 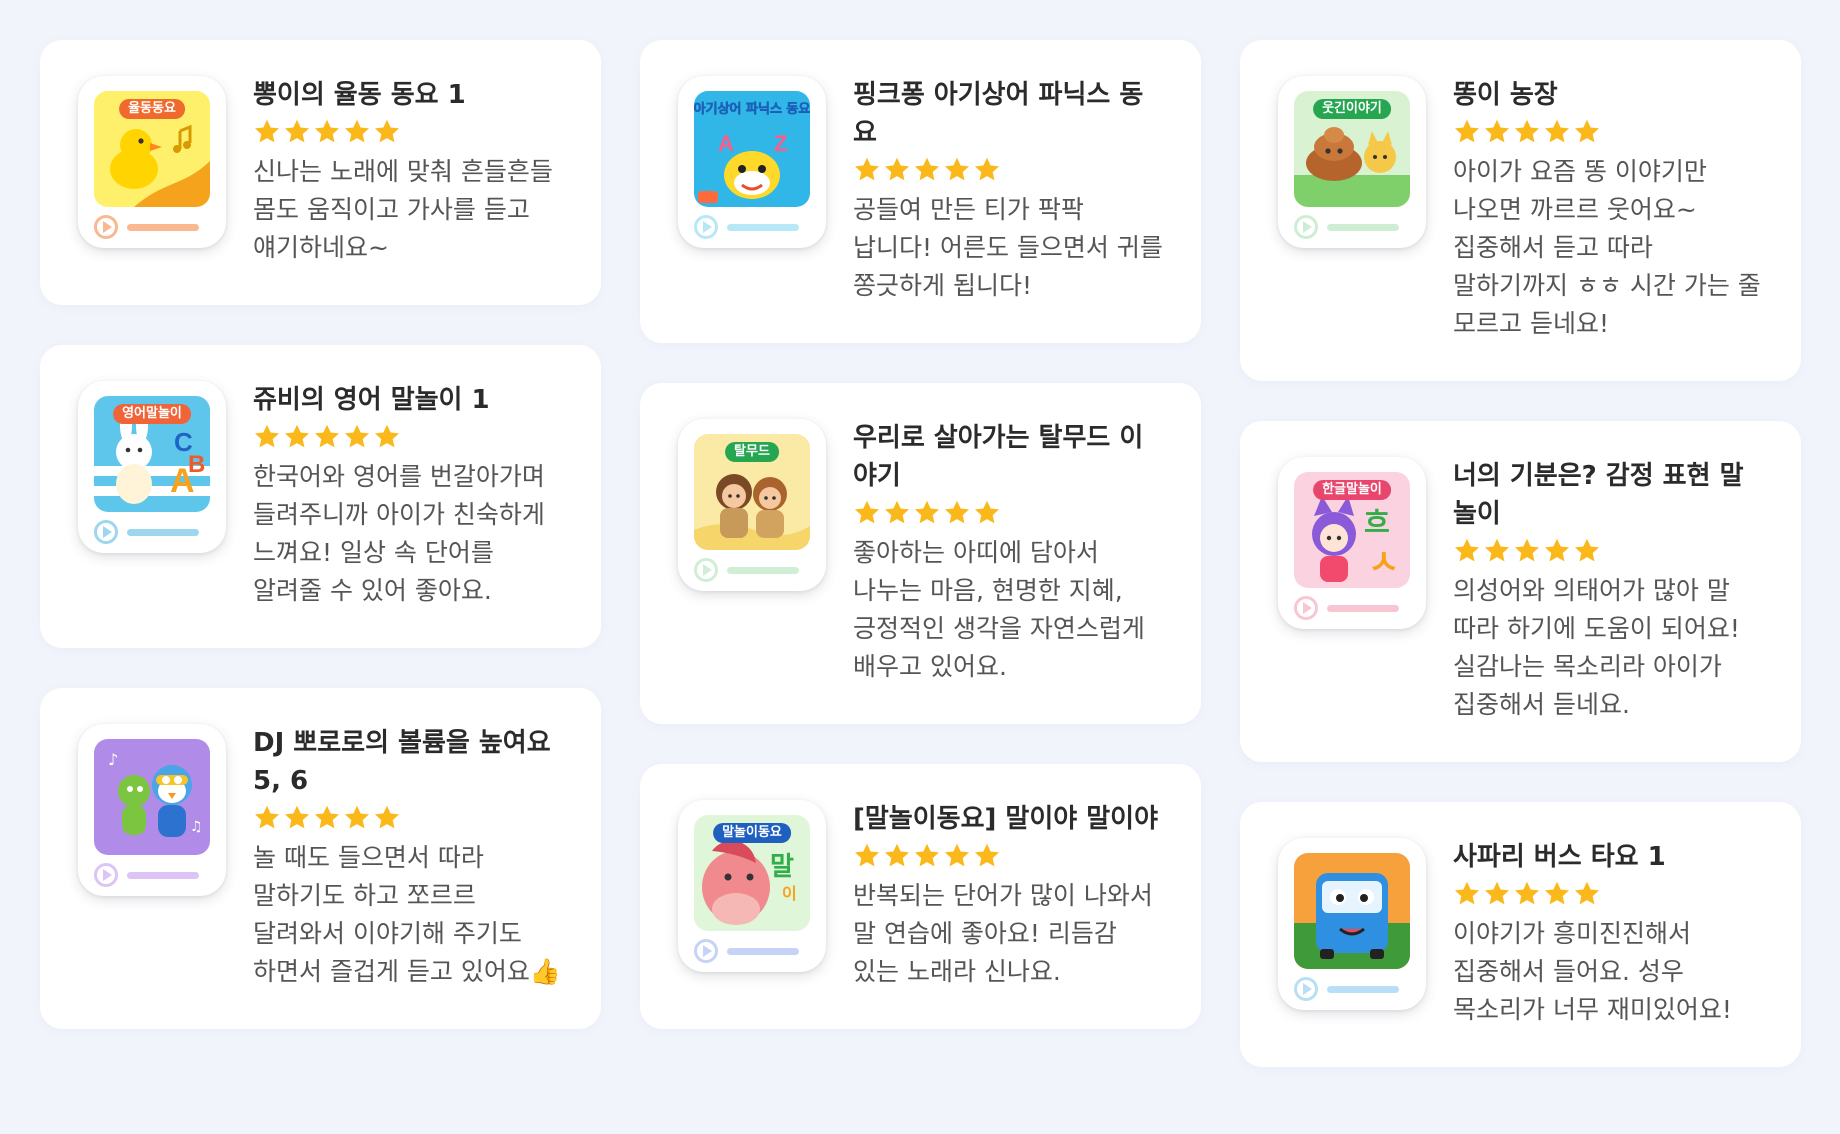 I want to click on album-thumbnail: ♪ ♫, so click(x=152, y=810).